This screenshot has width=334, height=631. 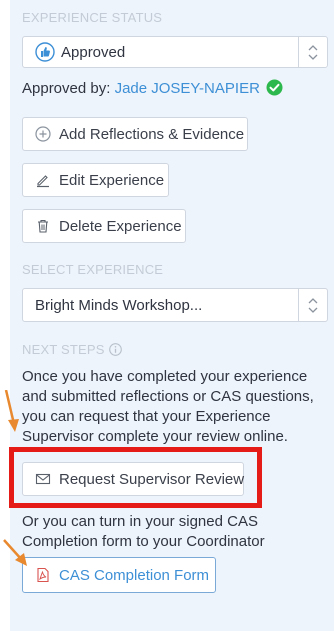 I want to click on cas-completion-form-button: CAS Completion Form, so click(x=119, y=575).